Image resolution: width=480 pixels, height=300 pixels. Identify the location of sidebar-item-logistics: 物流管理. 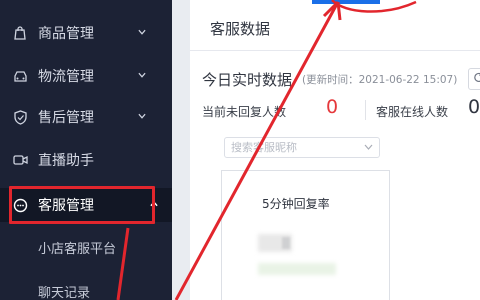
(86, 76).